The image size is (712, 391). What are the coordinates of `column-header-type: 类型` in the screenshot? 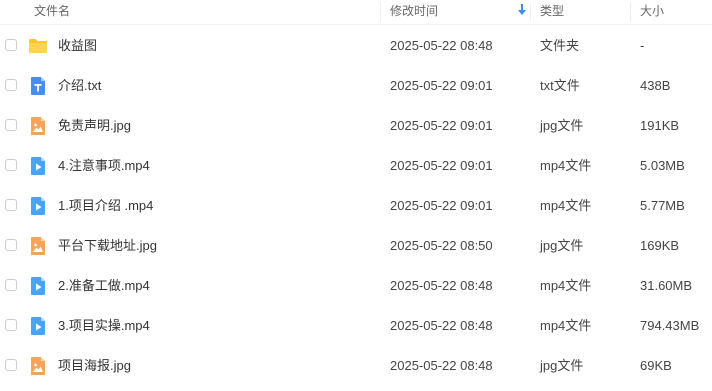 It's located at (552, 12).